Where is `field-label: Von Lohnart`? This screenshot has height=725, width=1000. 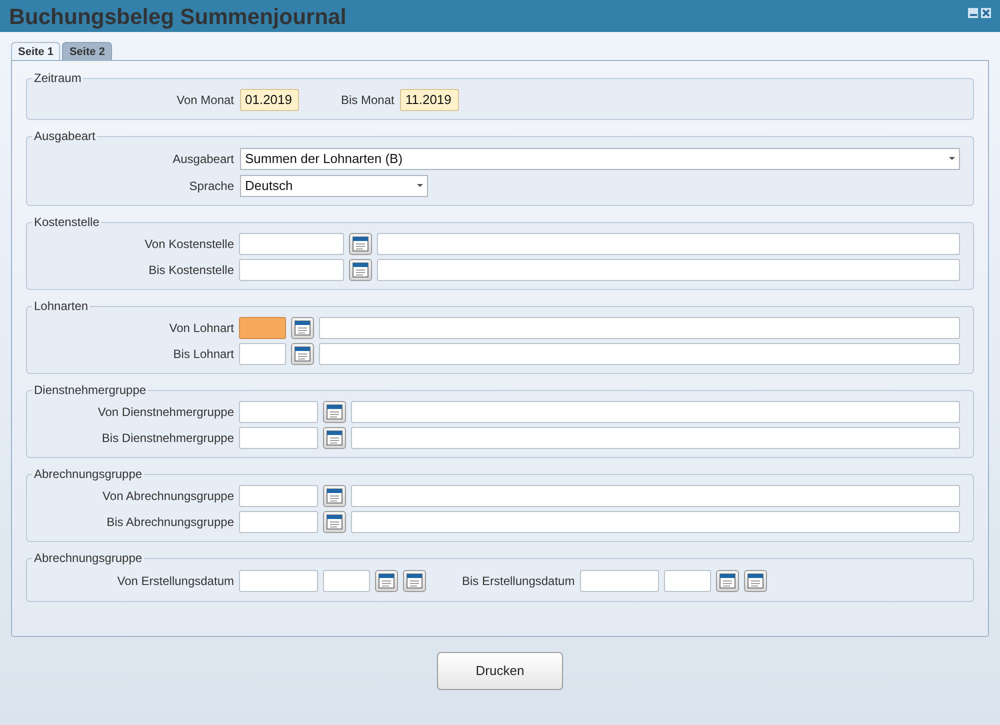 field-label: Von Lohnart is located at coordinates (201, 328).